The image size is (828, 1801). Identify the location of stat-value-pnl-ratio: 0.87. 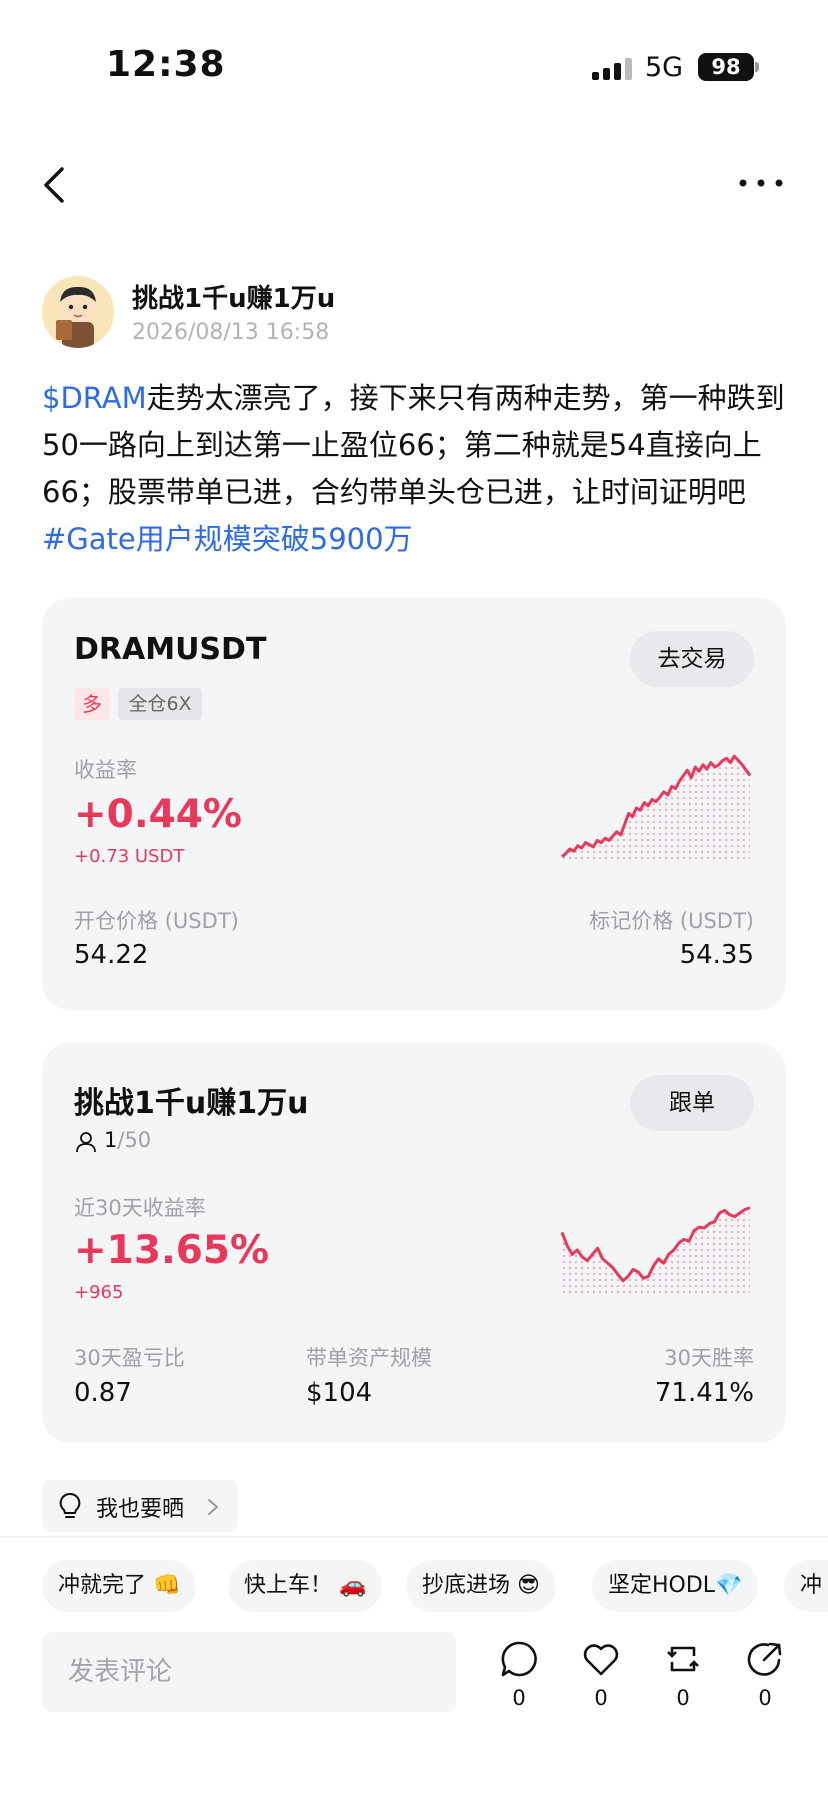
(103, 1393).